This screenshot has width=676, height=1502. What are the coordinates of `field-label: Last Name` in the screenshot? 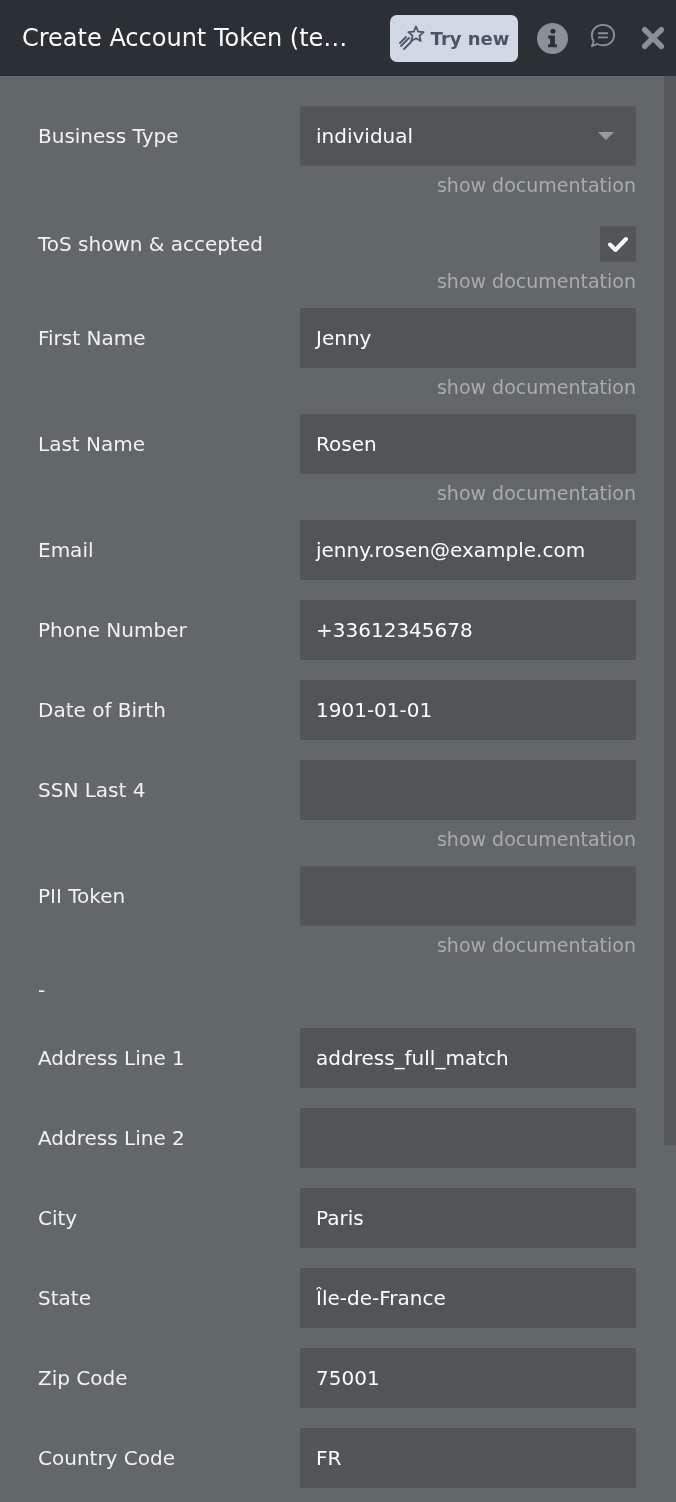 It's located at (92, 444).